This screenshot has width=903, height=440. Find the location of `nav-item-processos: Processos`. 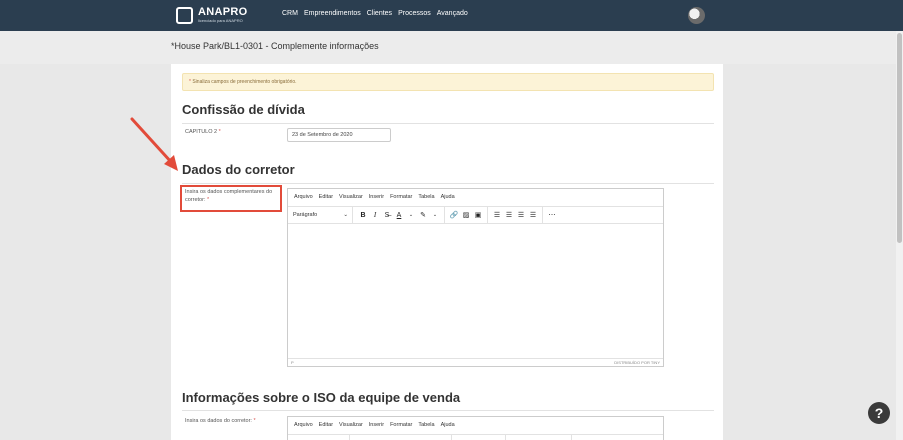

nav-item-processos: Processos is located at coordinates (414, 13).